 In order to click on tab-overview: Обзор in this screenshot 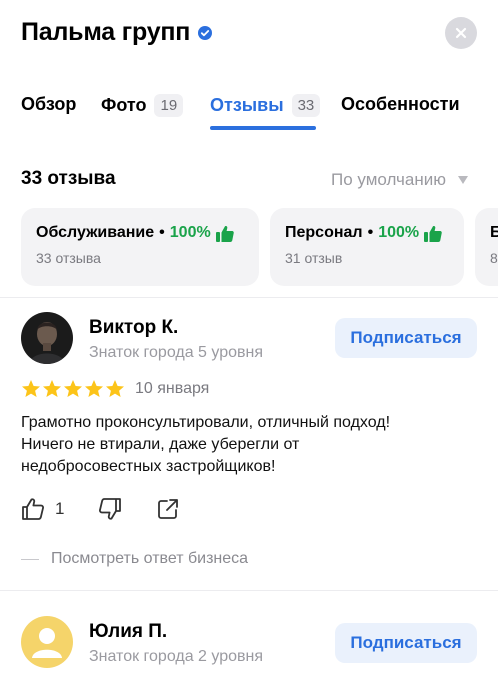, I will do `click(48, 104)`.